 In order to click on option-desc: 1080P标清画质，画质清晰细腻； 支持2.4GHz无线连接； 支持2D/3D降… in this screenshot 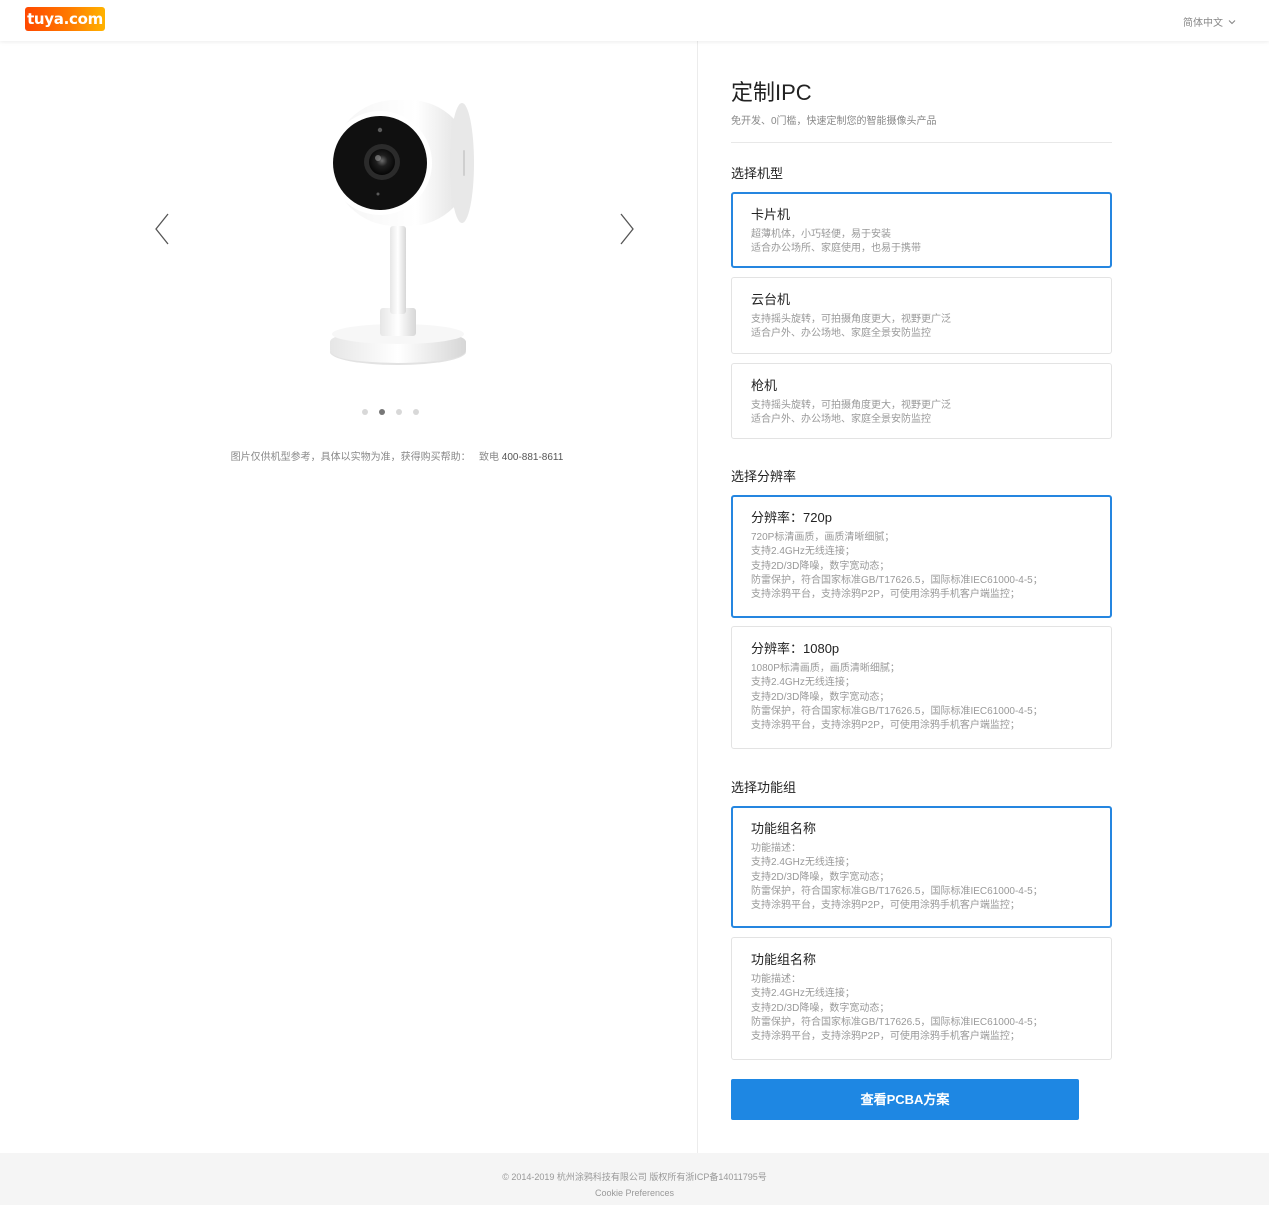, I will do `click(897, 697)`.